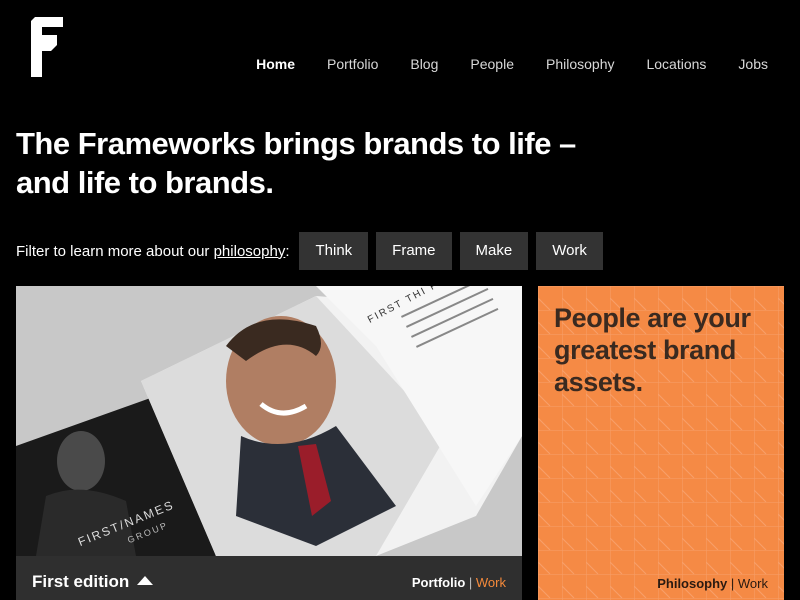 The width and height of the screenshot is (800, 600). I want to click on card-title-text: First edition, so click(81, 581).